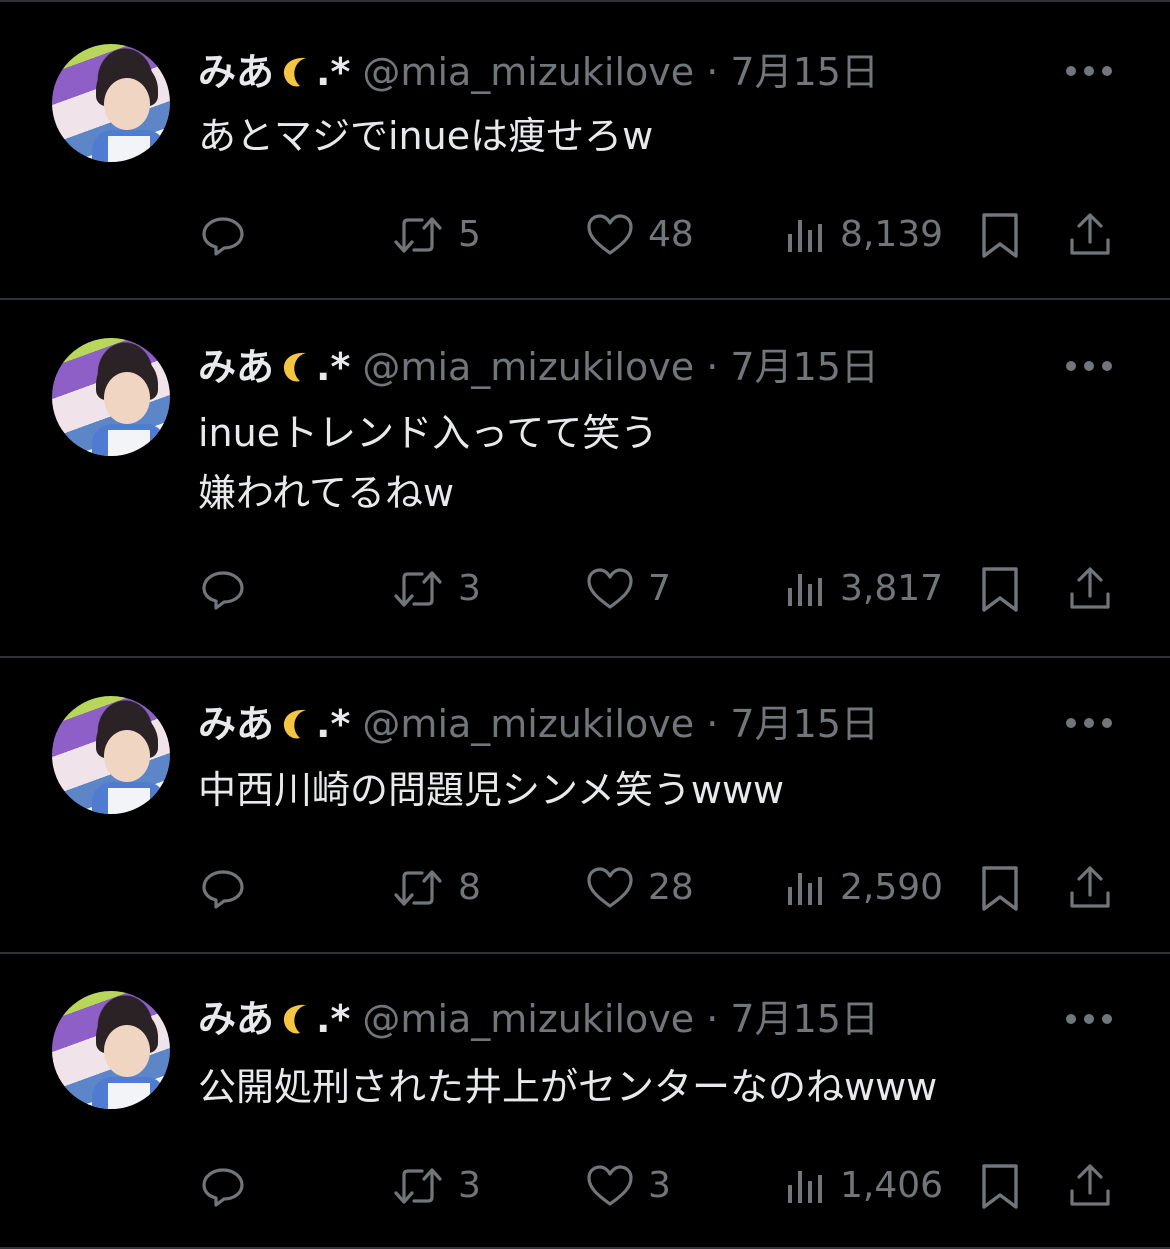 This screenshot has width=1170, height=1249. What do you see at coordinates (671, 887) in the screenshot?
I see `like-count: 28` at bounding box center [671, 887].